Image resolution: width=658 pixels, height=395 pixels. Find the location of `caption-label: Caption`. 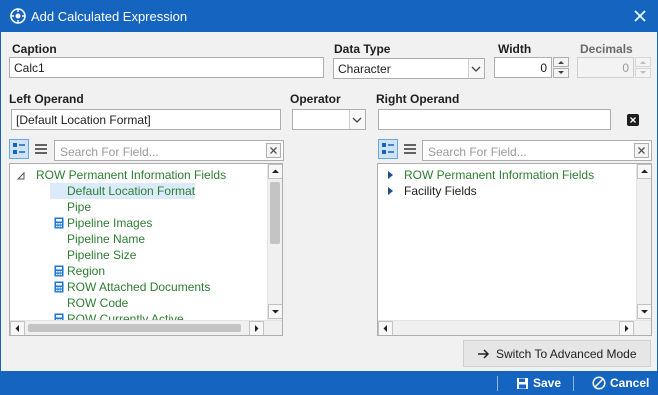

caption-label: Caption is located at coordinates (34, 49).